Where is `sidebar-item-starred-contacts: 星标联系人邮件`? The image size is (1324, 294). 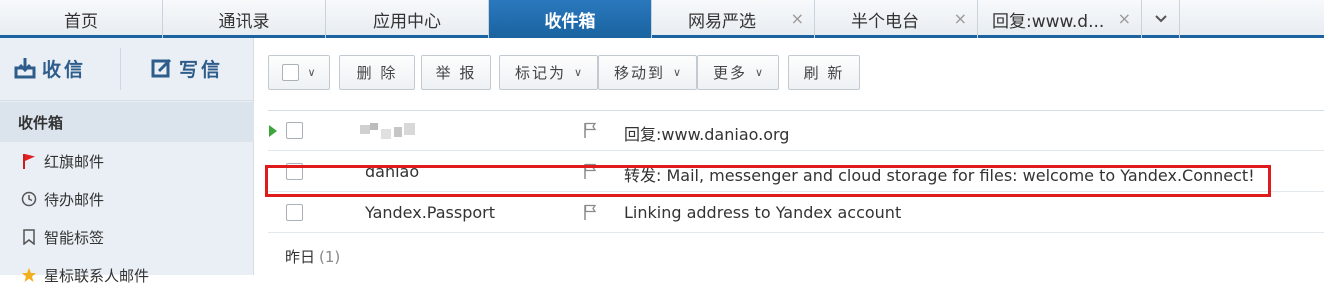
sidebar-item-starred-contacts: 星标联系人邮件 is located at coordinates (127, 275).